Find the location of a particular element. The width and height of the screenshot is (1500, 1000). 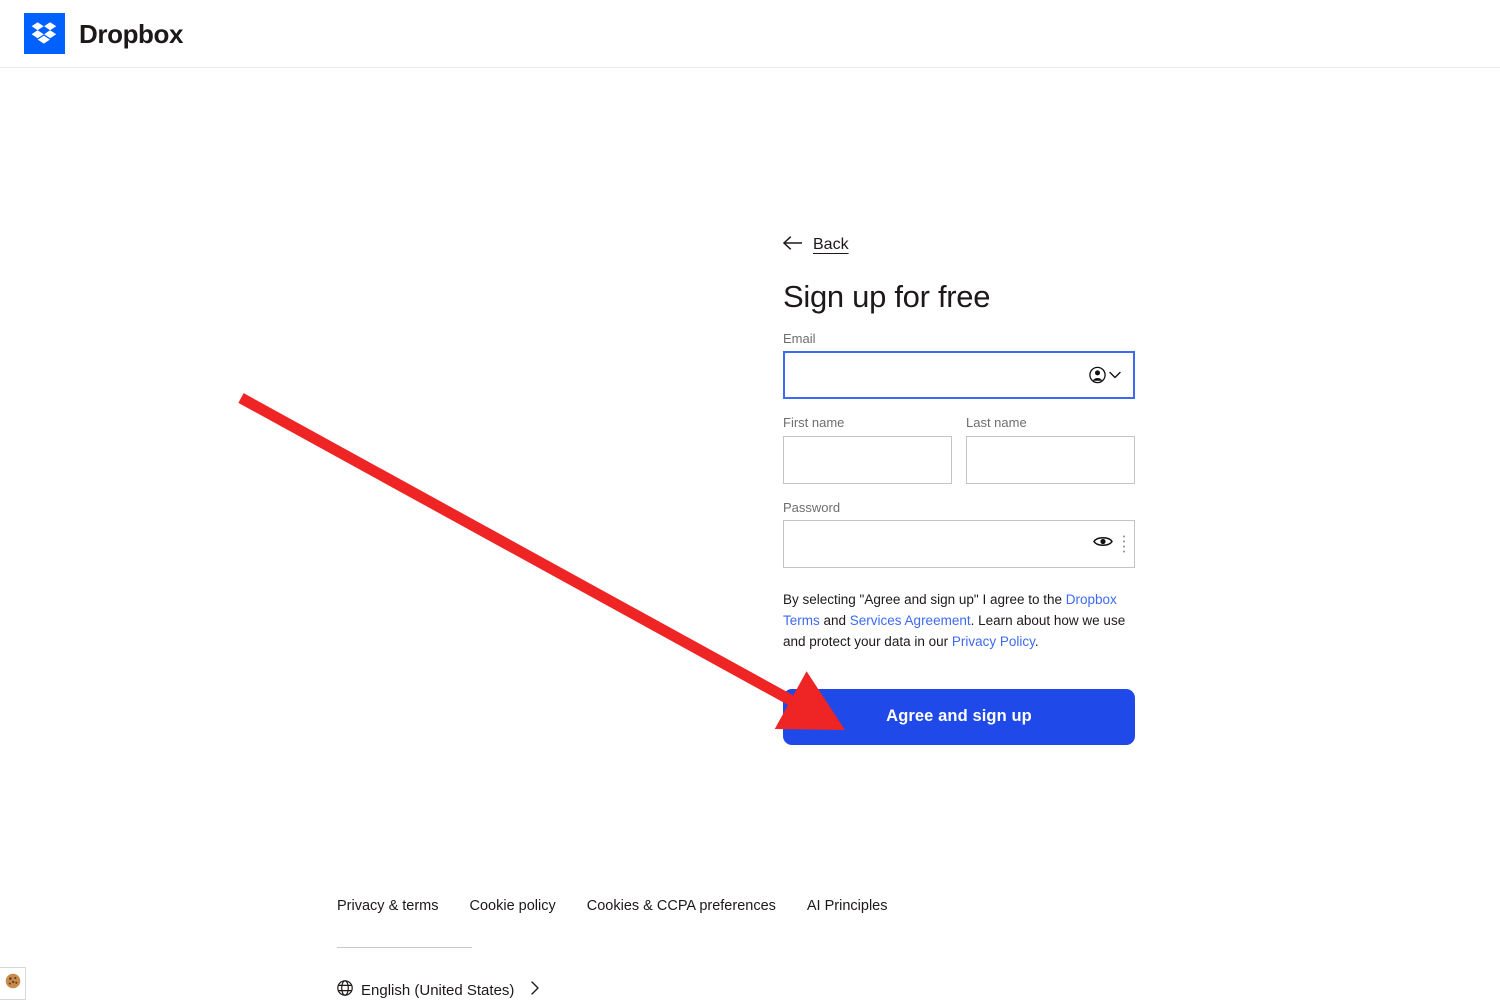

annotation-arrow is located at coordinates (541, 561).